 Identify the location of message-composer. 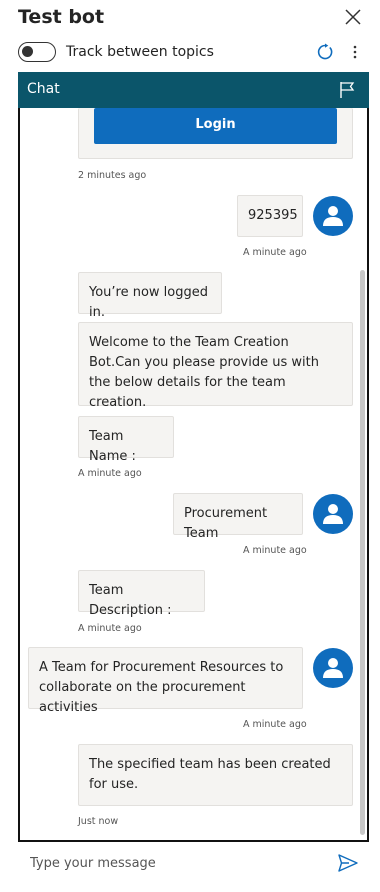
(193, 862).